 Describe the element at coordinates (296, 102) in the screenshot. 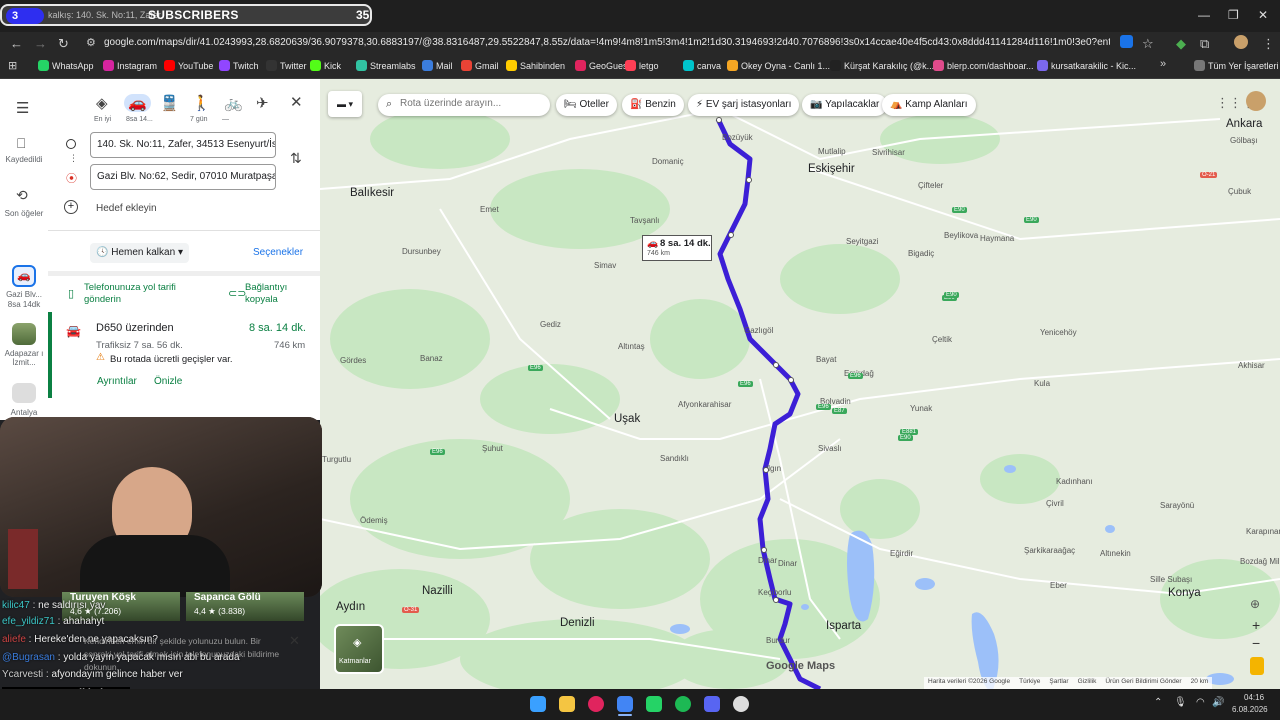

I see `close-directions-icon: ✕` at that location.